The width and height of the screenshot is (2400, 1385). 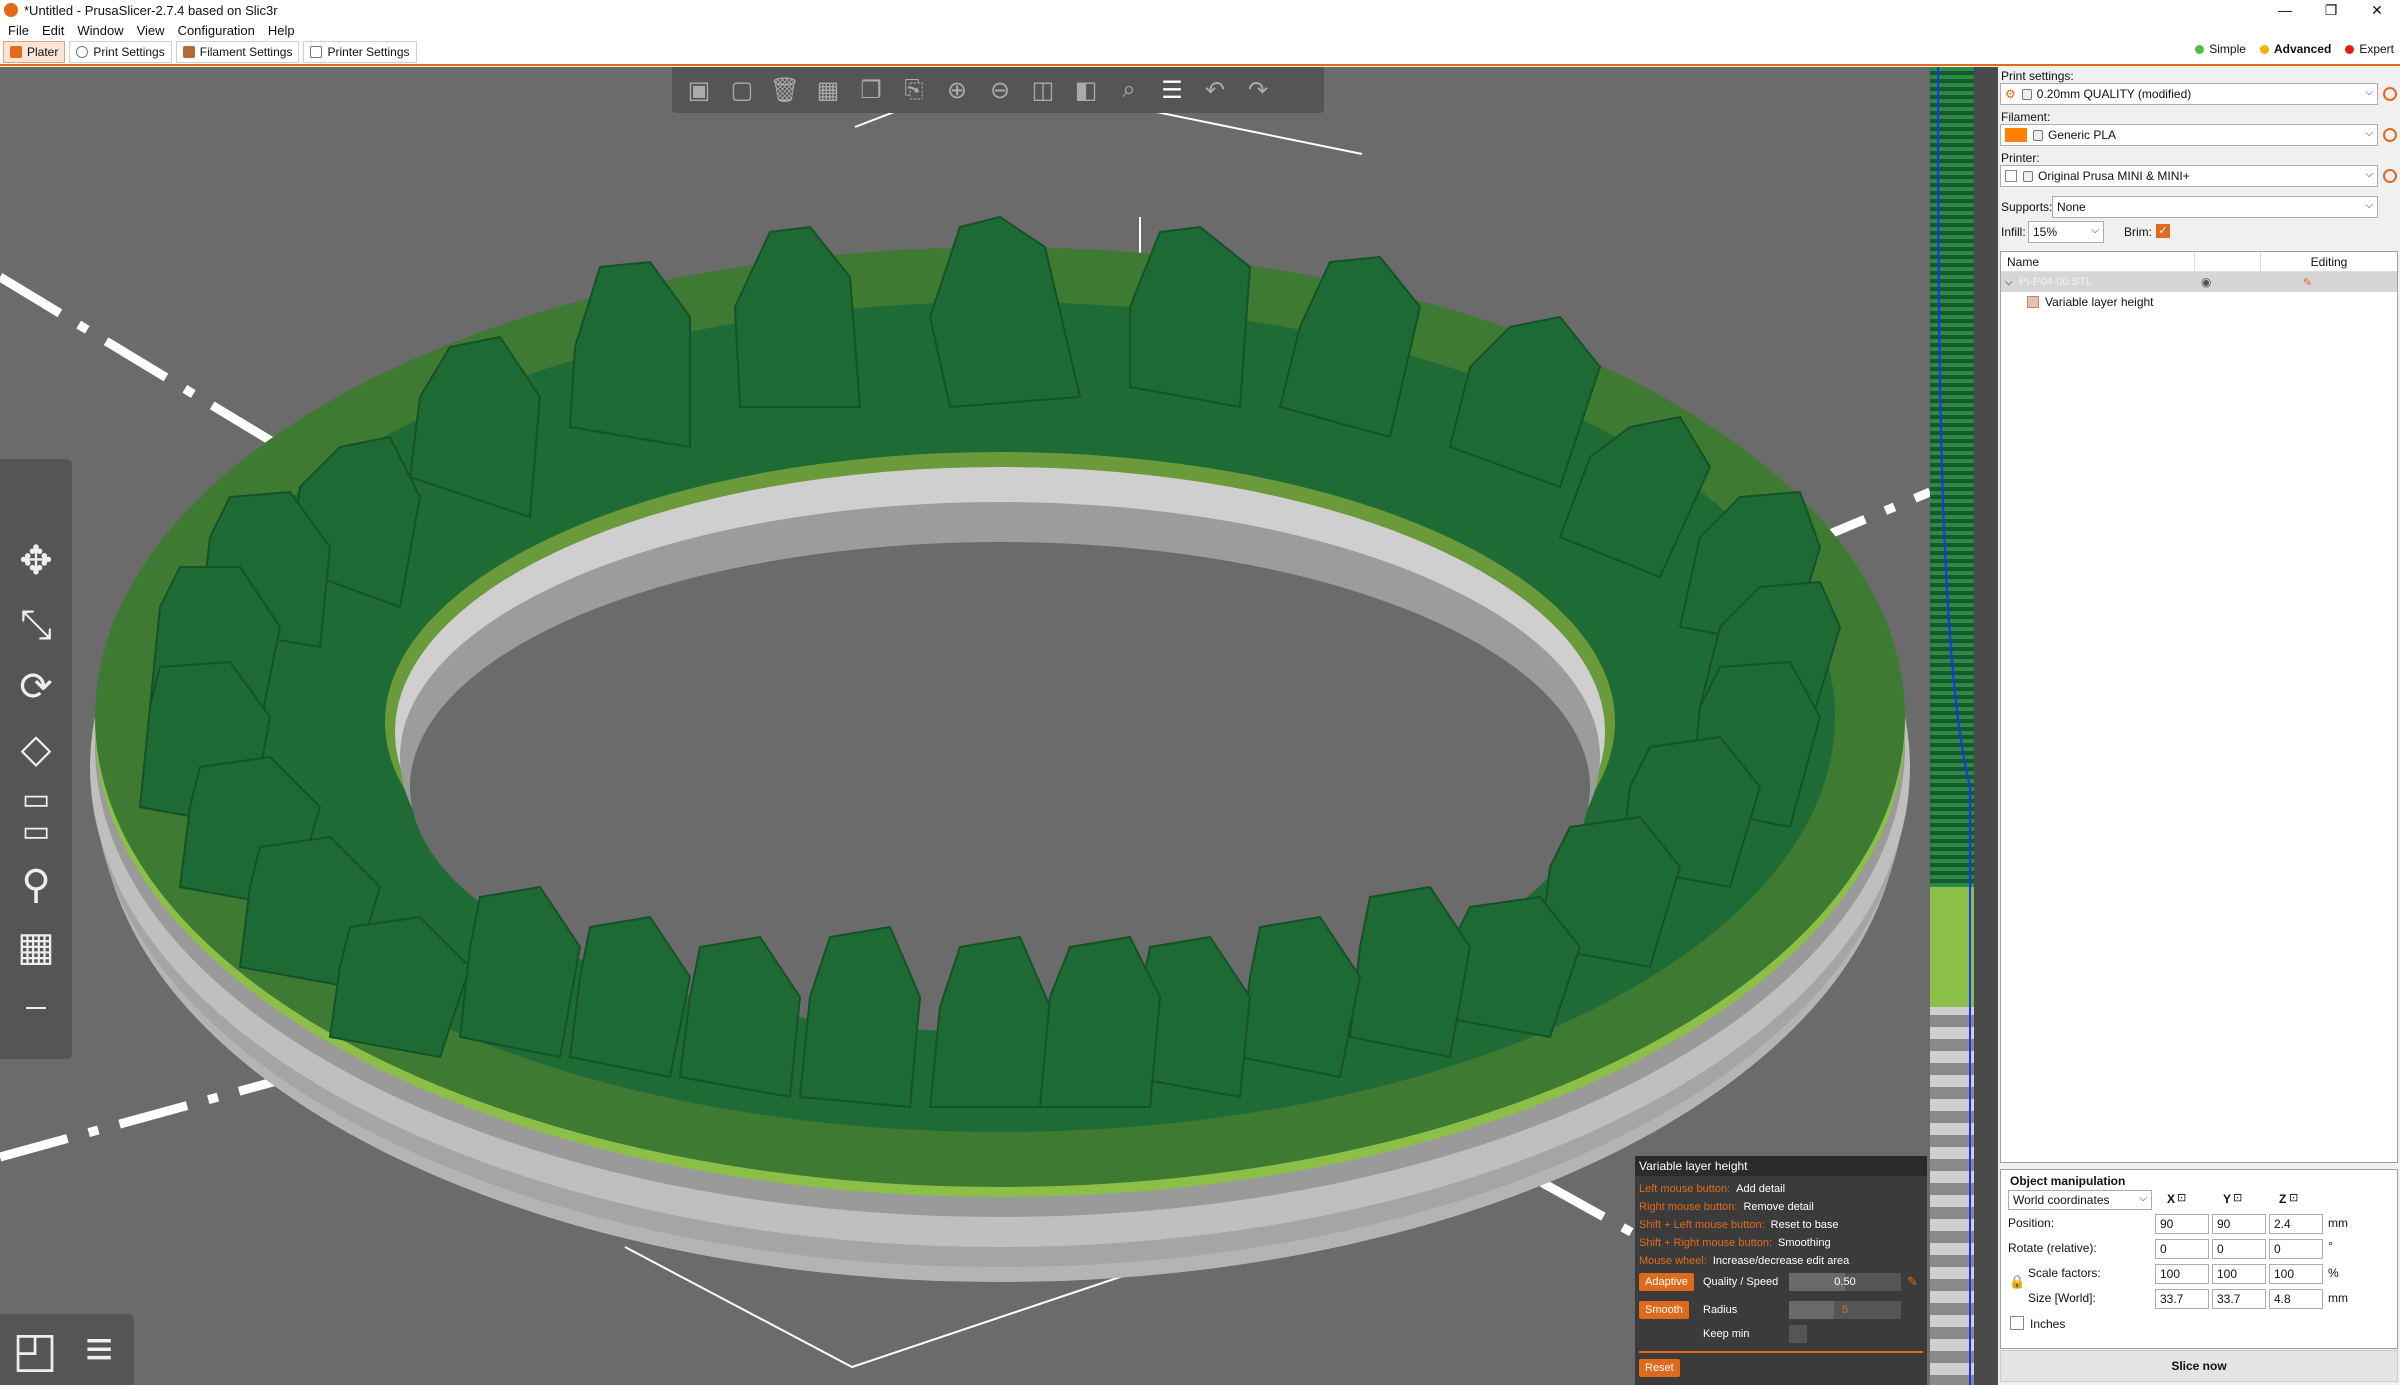 I want to click on radius-slider: 5, so click(x=1845, y=1310).